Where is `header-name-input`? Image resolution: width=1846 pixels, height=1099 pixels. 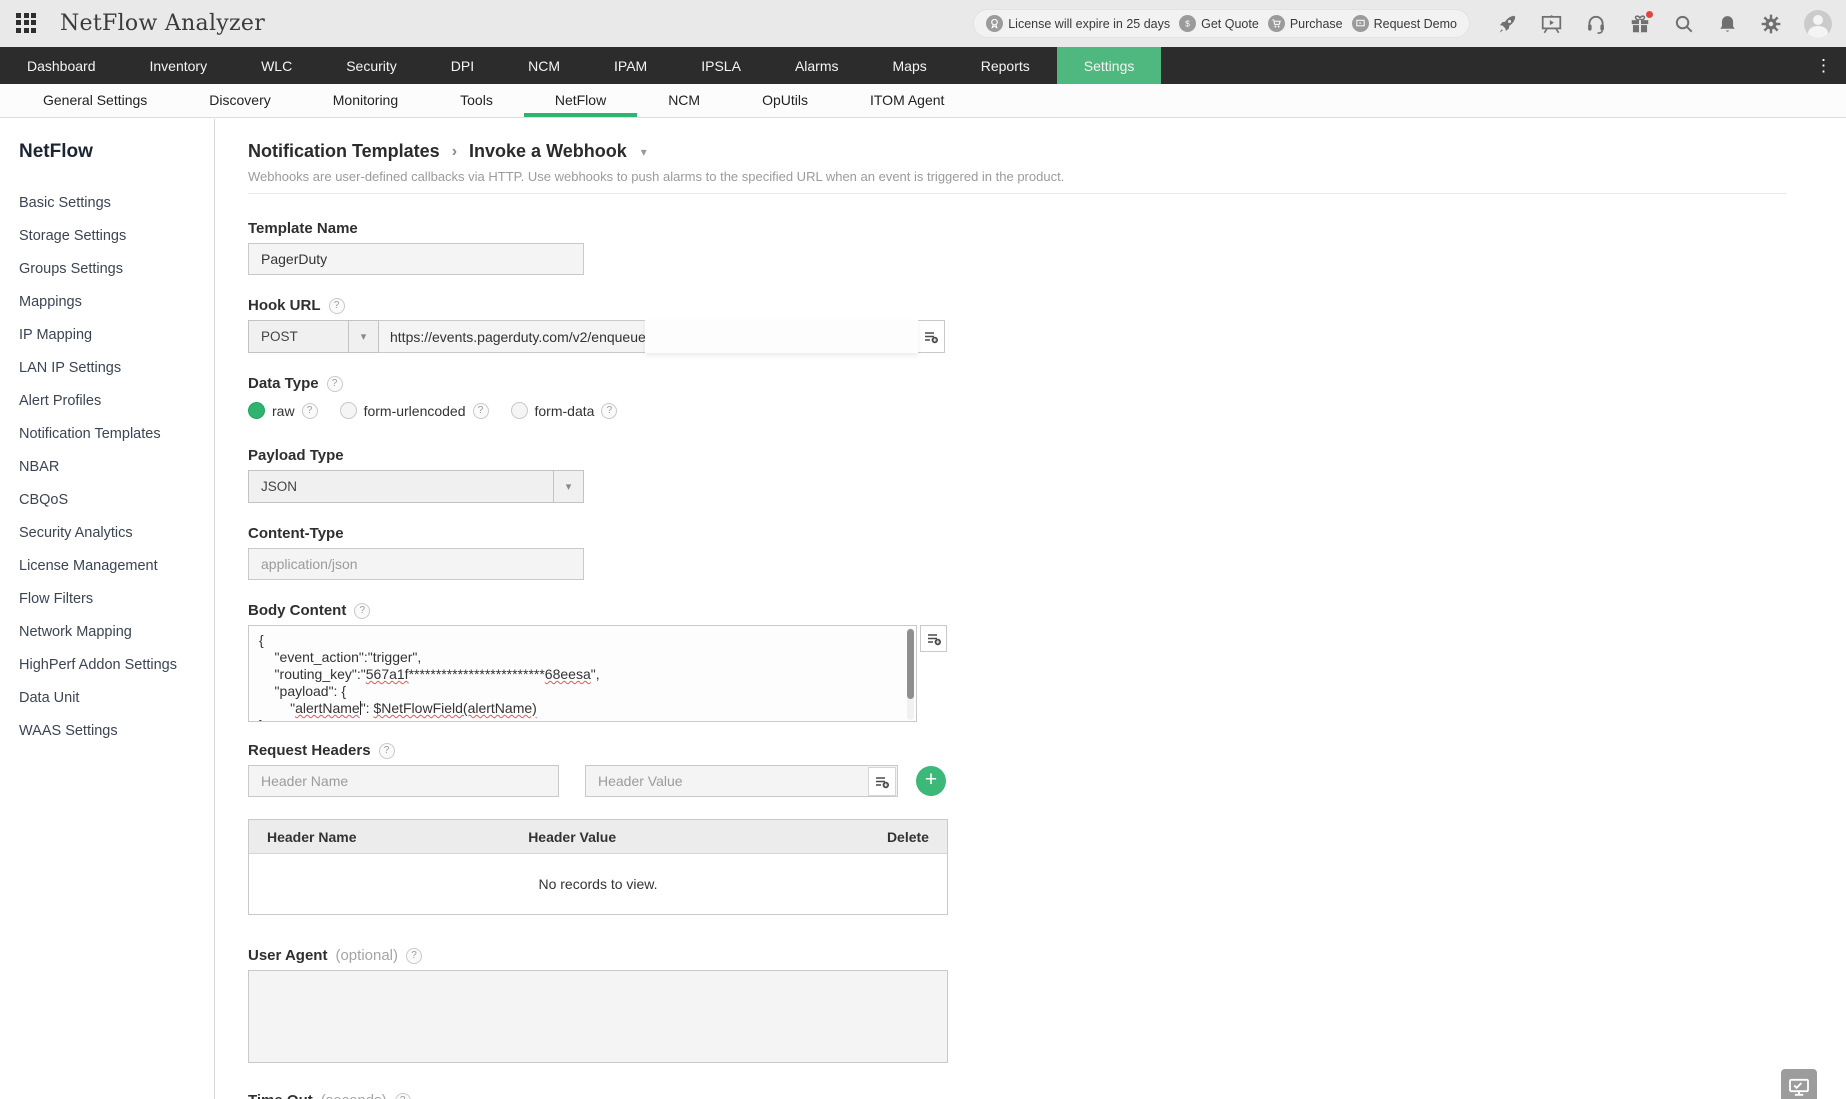 header-name-input is located at coordinates (403, 781).